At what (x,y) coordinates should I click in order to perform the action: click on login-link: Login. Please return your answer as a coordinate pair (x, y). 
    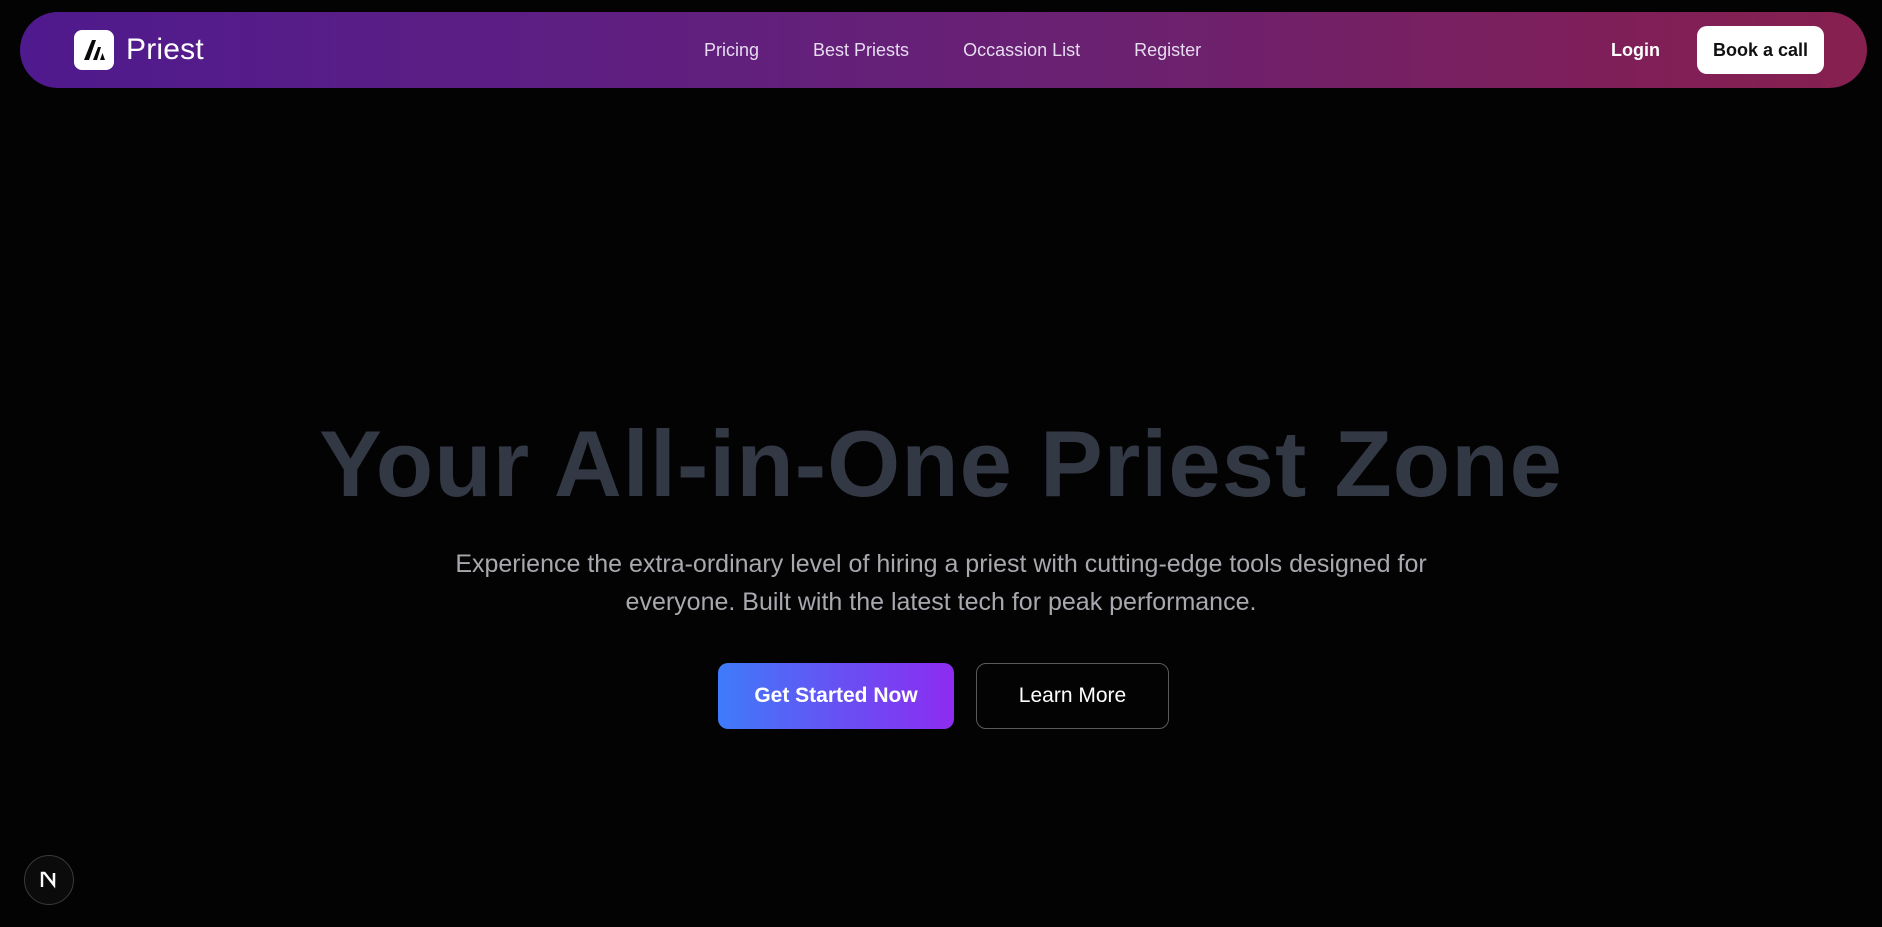
    Looking at the image, I should click on (1635, 50).